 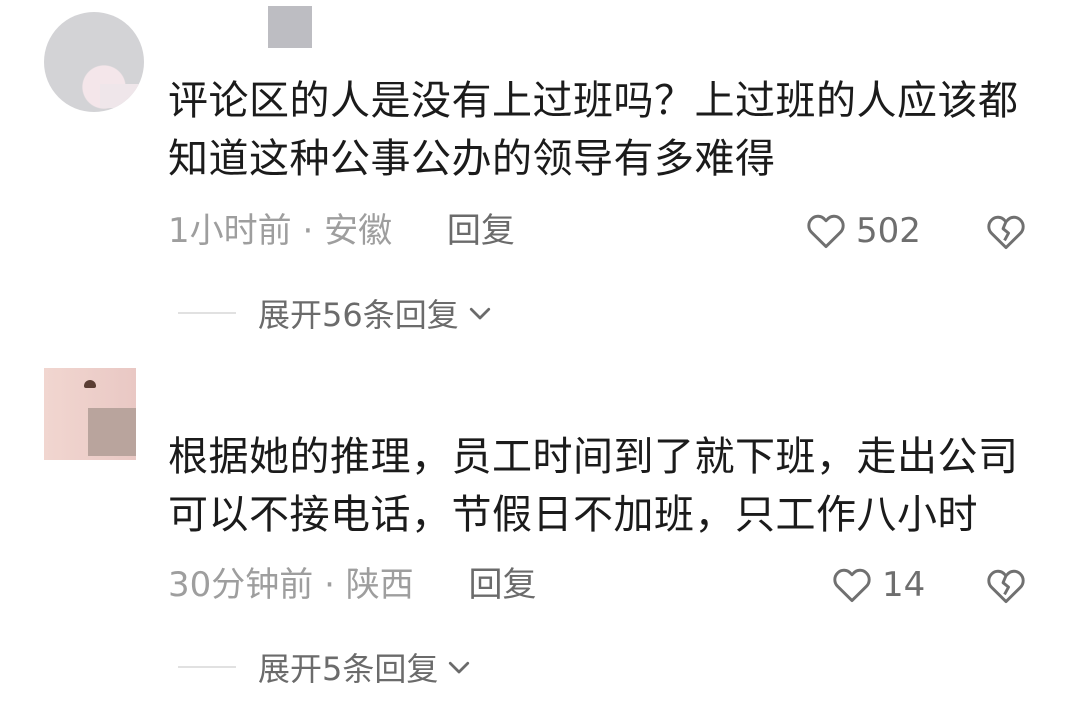 What do you see at coordinates (468, 585) in the screenshot?
I see `comment-meta: 30分钟前 · 陕西 回复` at bounding box center [468, 585].